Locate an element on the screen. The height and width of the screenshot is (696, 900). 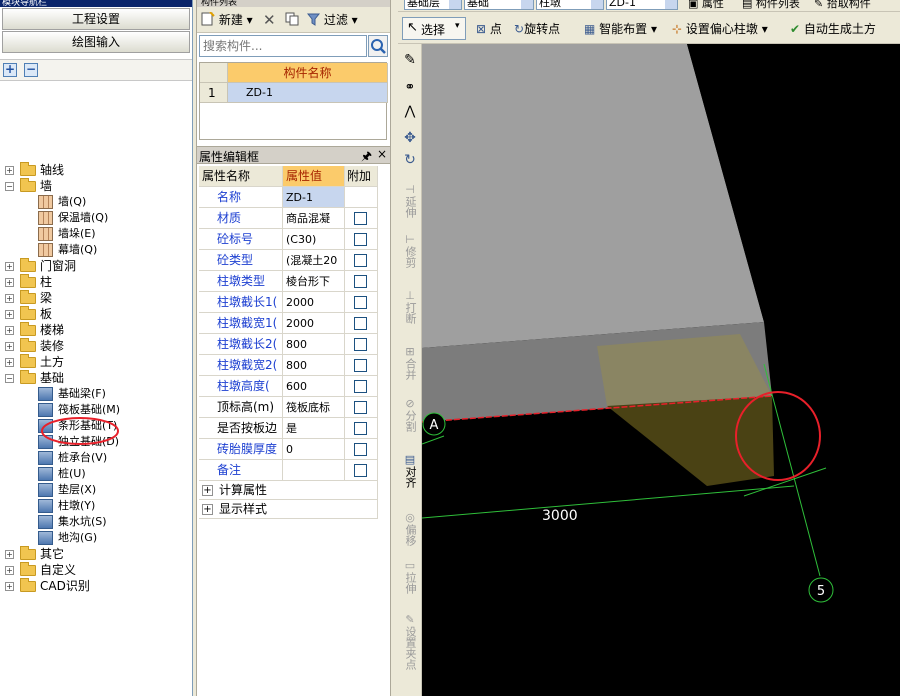
type-select: 柱墩 is located at coordinates (570, 5).